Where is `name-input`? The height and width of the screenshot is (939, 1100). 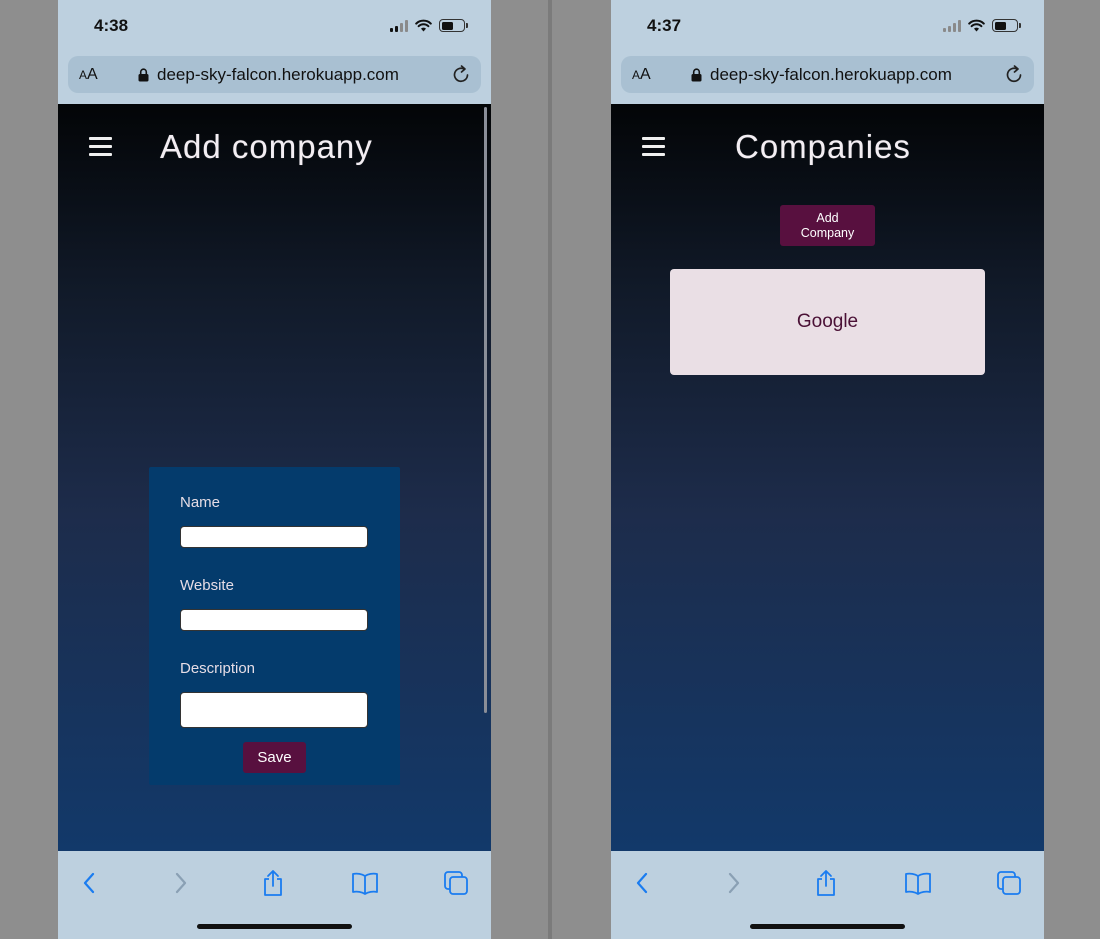 name-input is located at coordinates (274, 537).